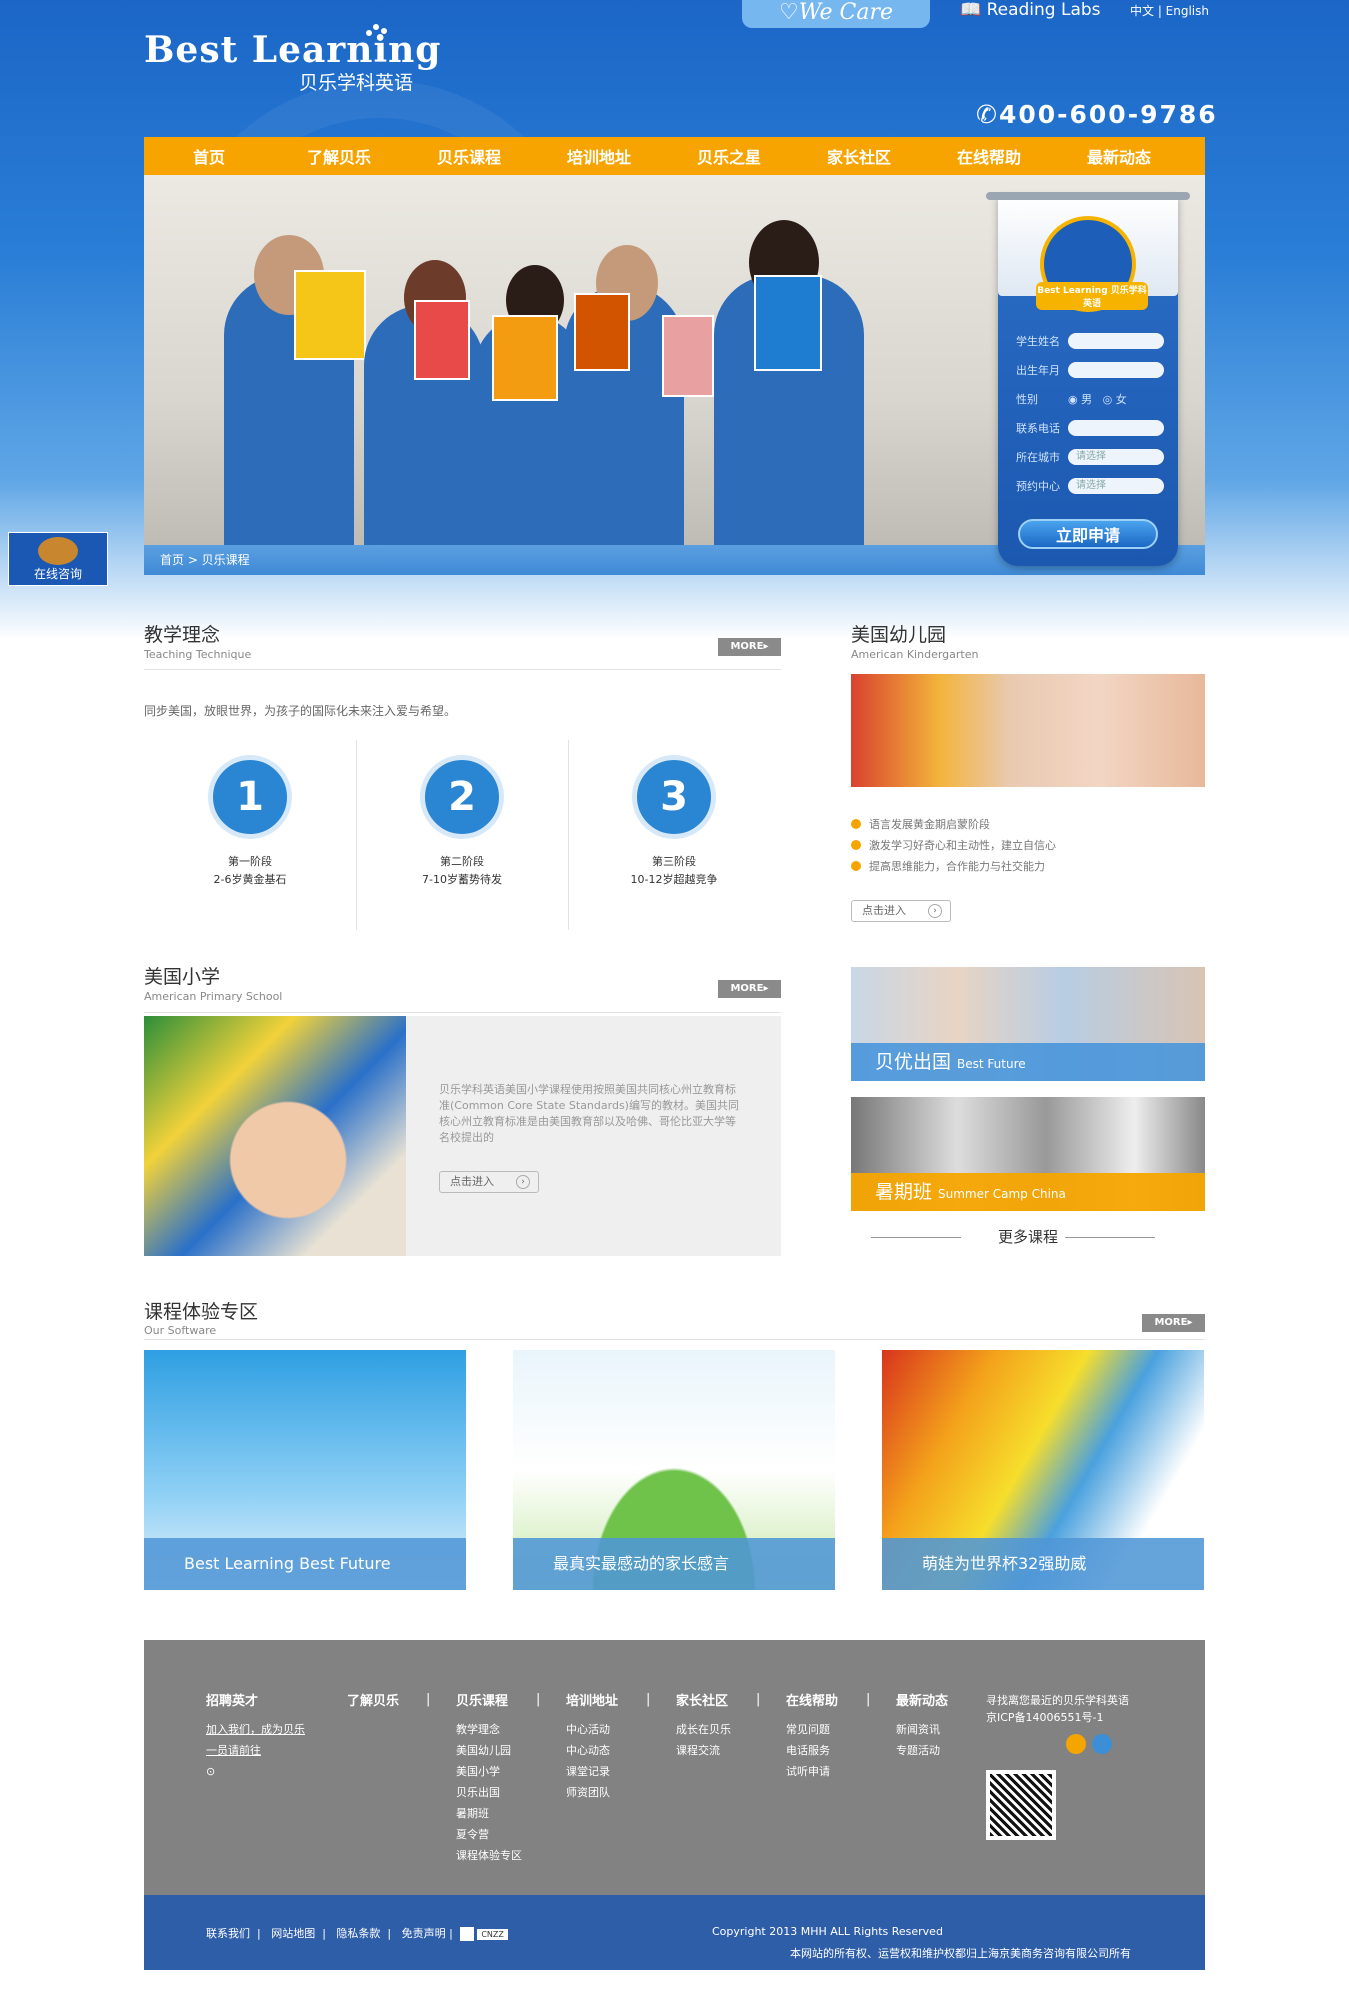 This screenshot has width=1349, height=1992. I want to click on nav-courses: 贝乐课程, so click(469, 156).